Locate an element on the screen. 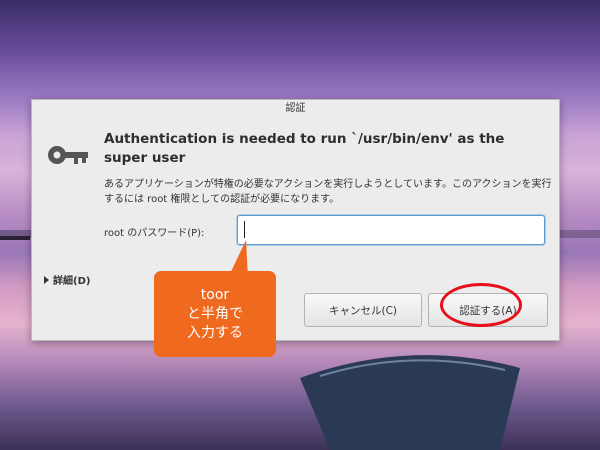  callout-line-3: 入力する is located at coordinates (215, 332).